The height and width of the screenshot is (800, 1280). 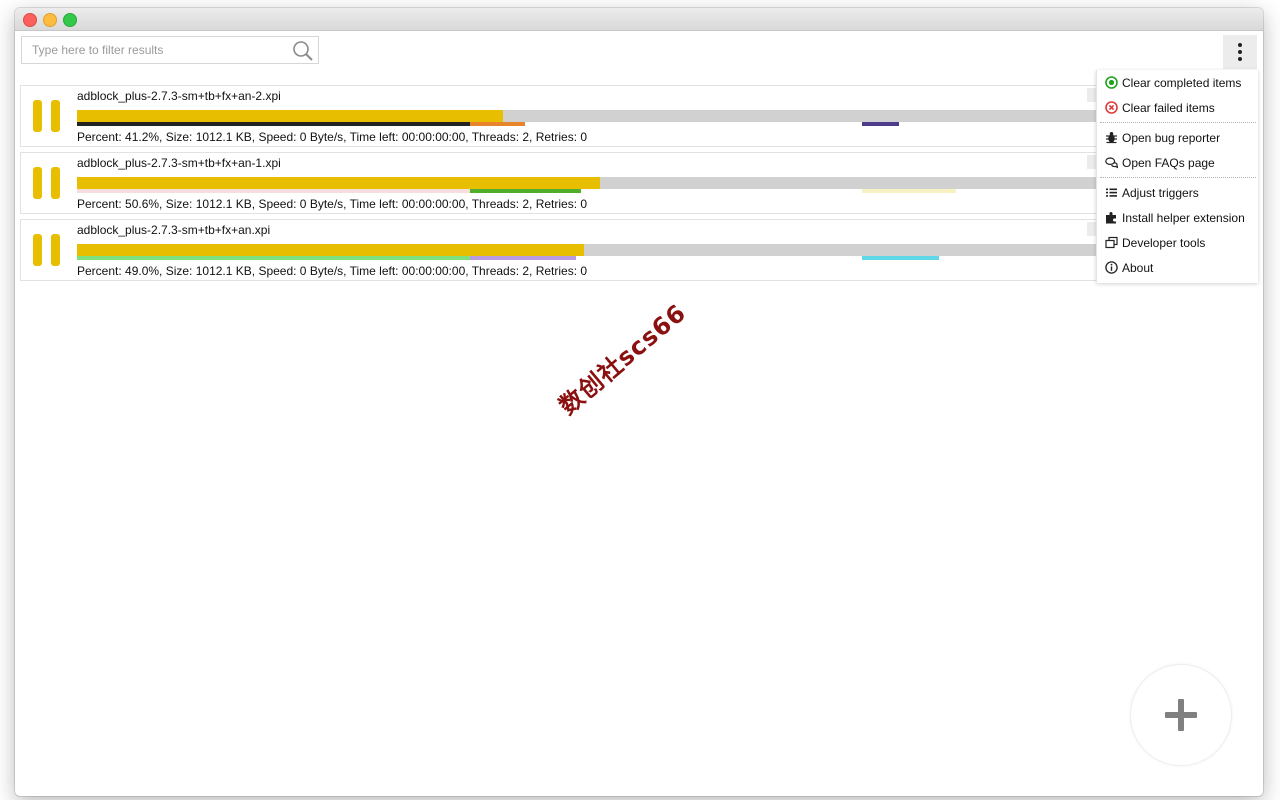 What do you see at coordinates (1111, 267) in the screenshot?
I see `info-circle-icon` at bounding box center [1111, 267].